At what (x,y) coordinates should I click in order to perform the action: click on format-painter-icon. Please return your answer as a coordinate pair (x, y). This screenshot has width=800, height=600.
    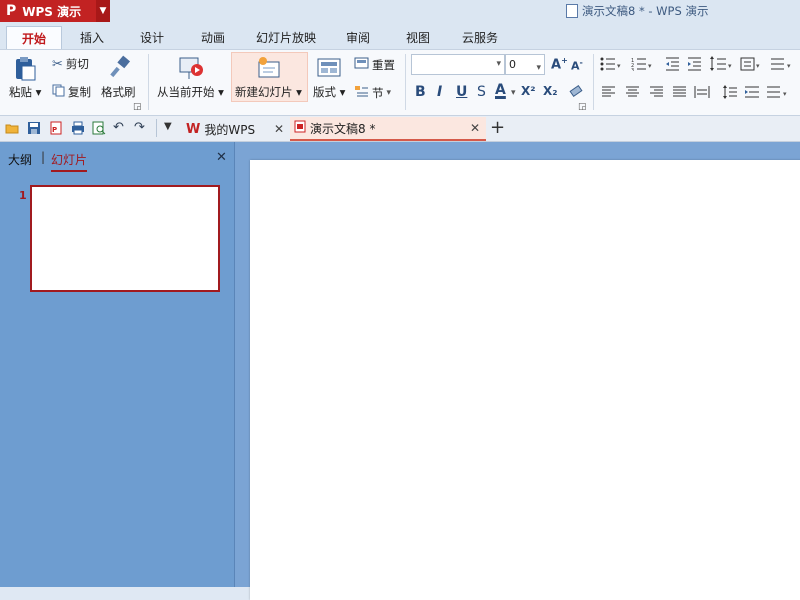
    Looking at the image, I should click on (120, 67).